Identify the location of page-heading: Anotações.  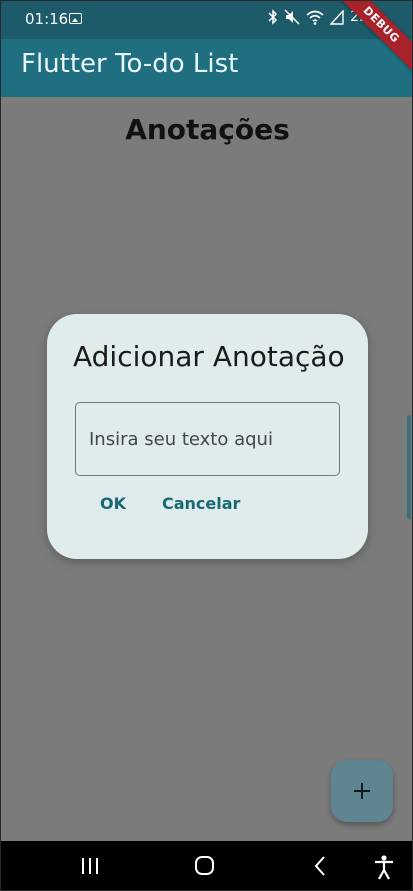
(207, 129).